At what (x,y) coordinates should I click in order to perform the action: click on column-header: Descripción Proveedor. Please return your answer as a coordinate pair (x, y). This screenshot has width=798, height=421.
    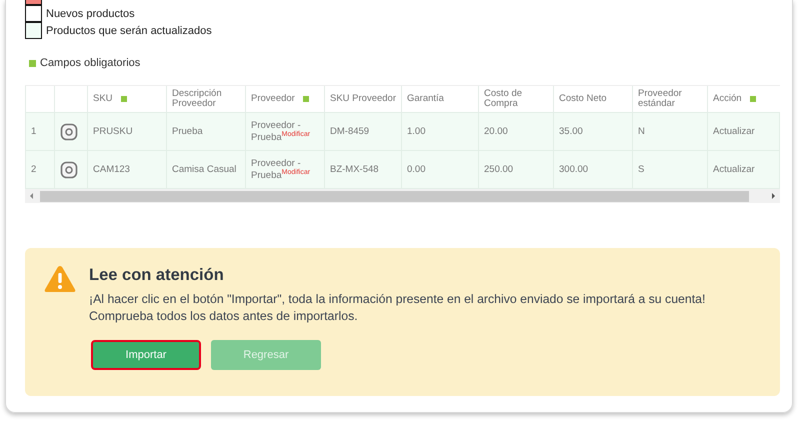
    Looking at the image, I should click on (197, 98).